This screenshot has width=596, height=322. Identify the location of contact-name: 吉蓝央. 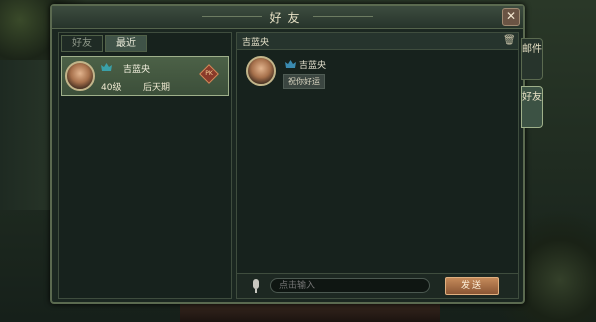
(137, 70).